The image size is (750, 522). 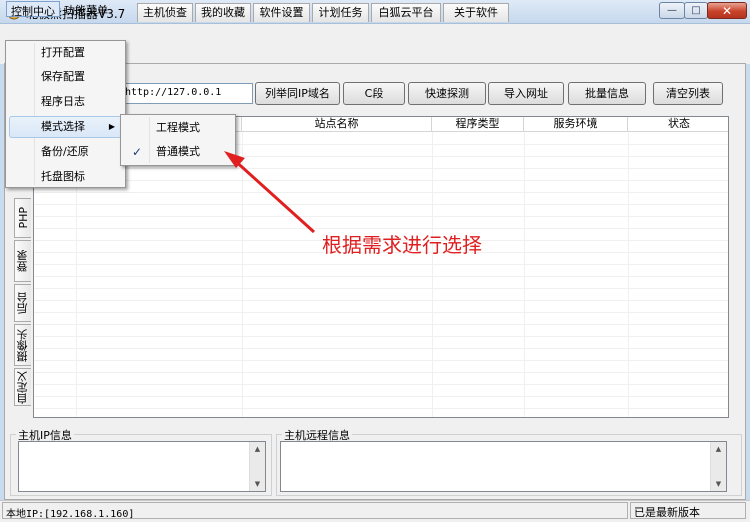 I want to click on c-segment-button: C段, so click(x=374, y=93).